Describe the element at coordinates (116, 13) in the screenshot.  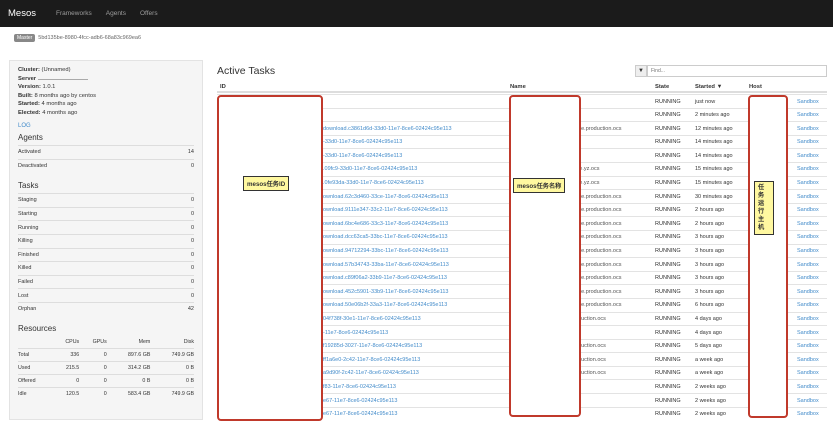
I see `nav-agents: Agents` at that location.